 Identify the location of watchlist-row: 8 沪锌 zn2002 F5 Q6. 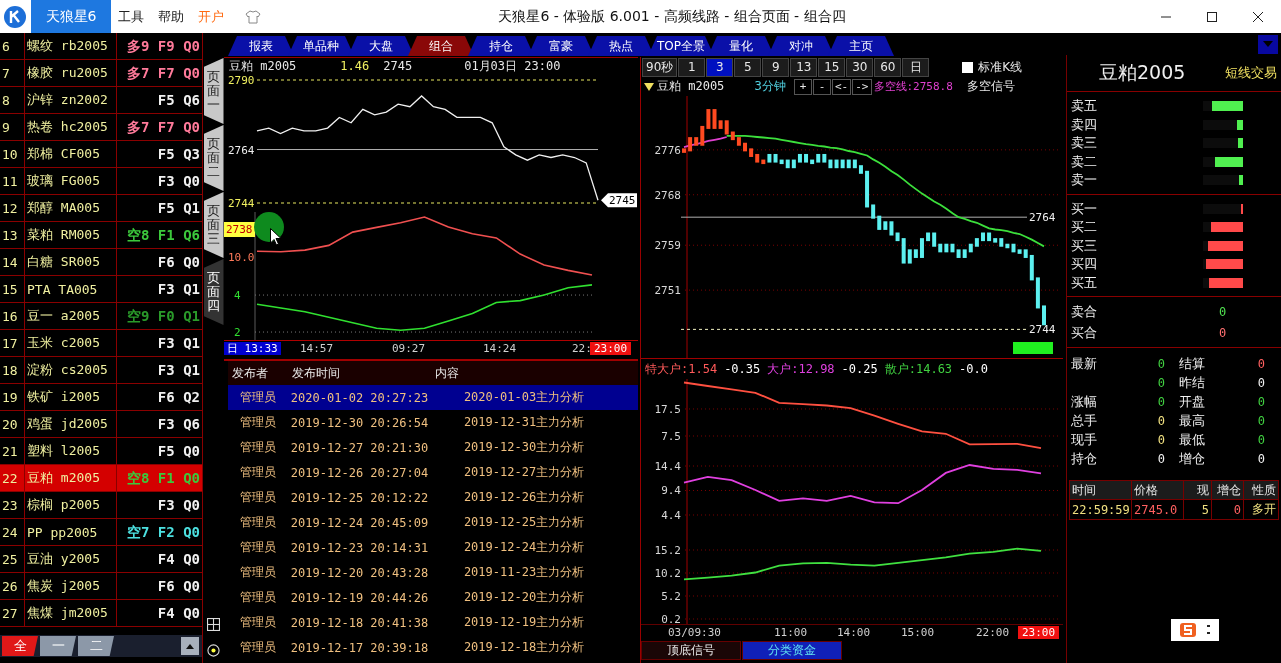
(101, 100).